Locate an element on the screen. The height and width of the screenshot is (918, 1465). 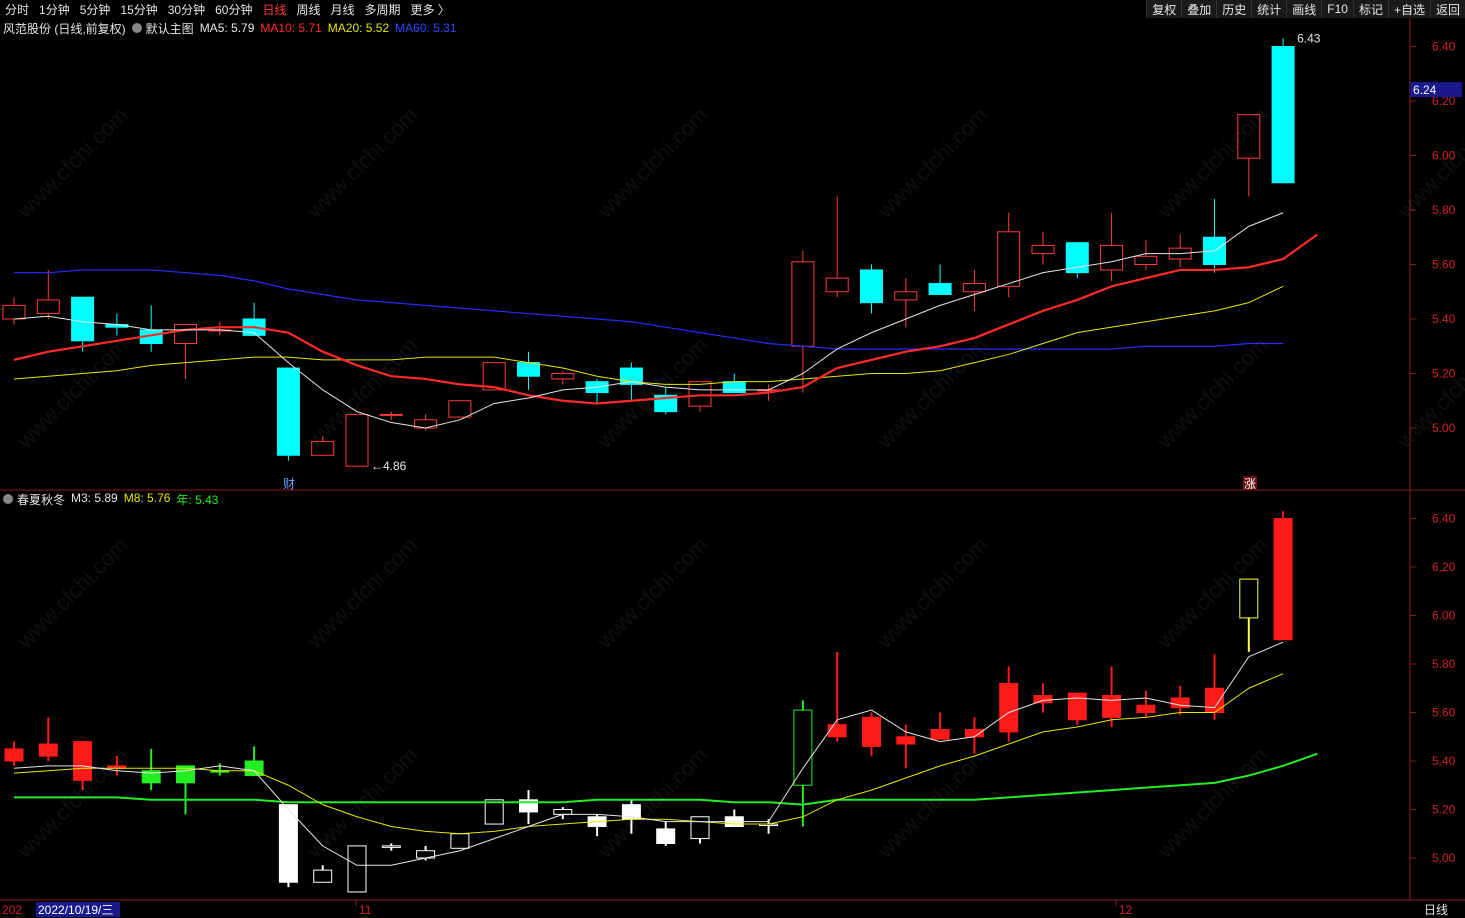
month-label: 11 is located at coordinates (365, 910).